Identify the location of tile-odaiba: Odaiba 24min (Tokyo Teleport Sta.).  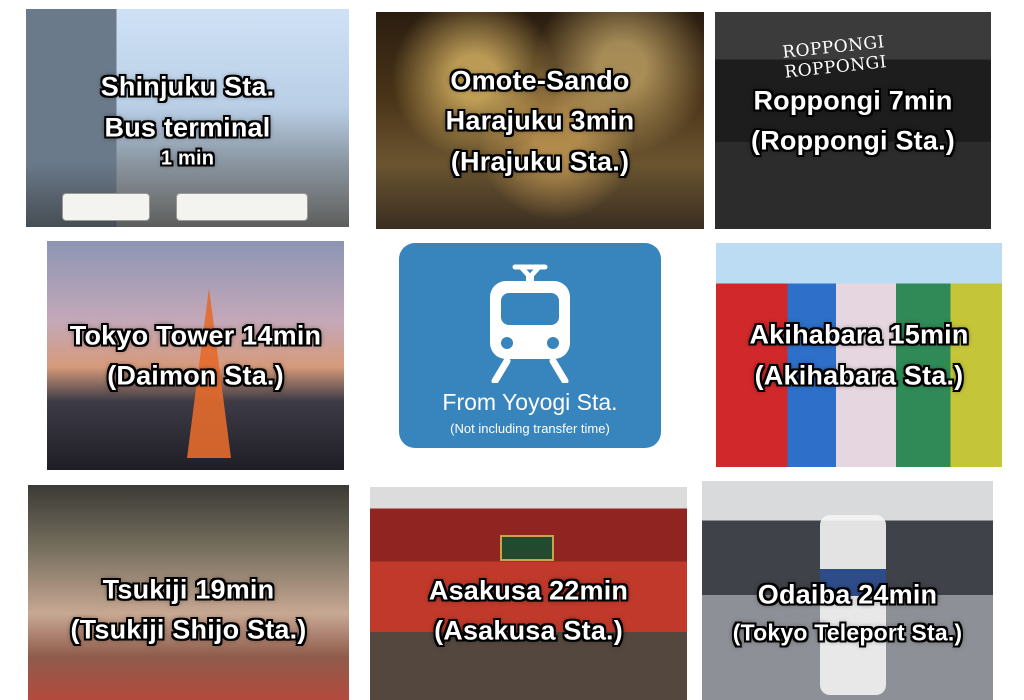
(847, 590).